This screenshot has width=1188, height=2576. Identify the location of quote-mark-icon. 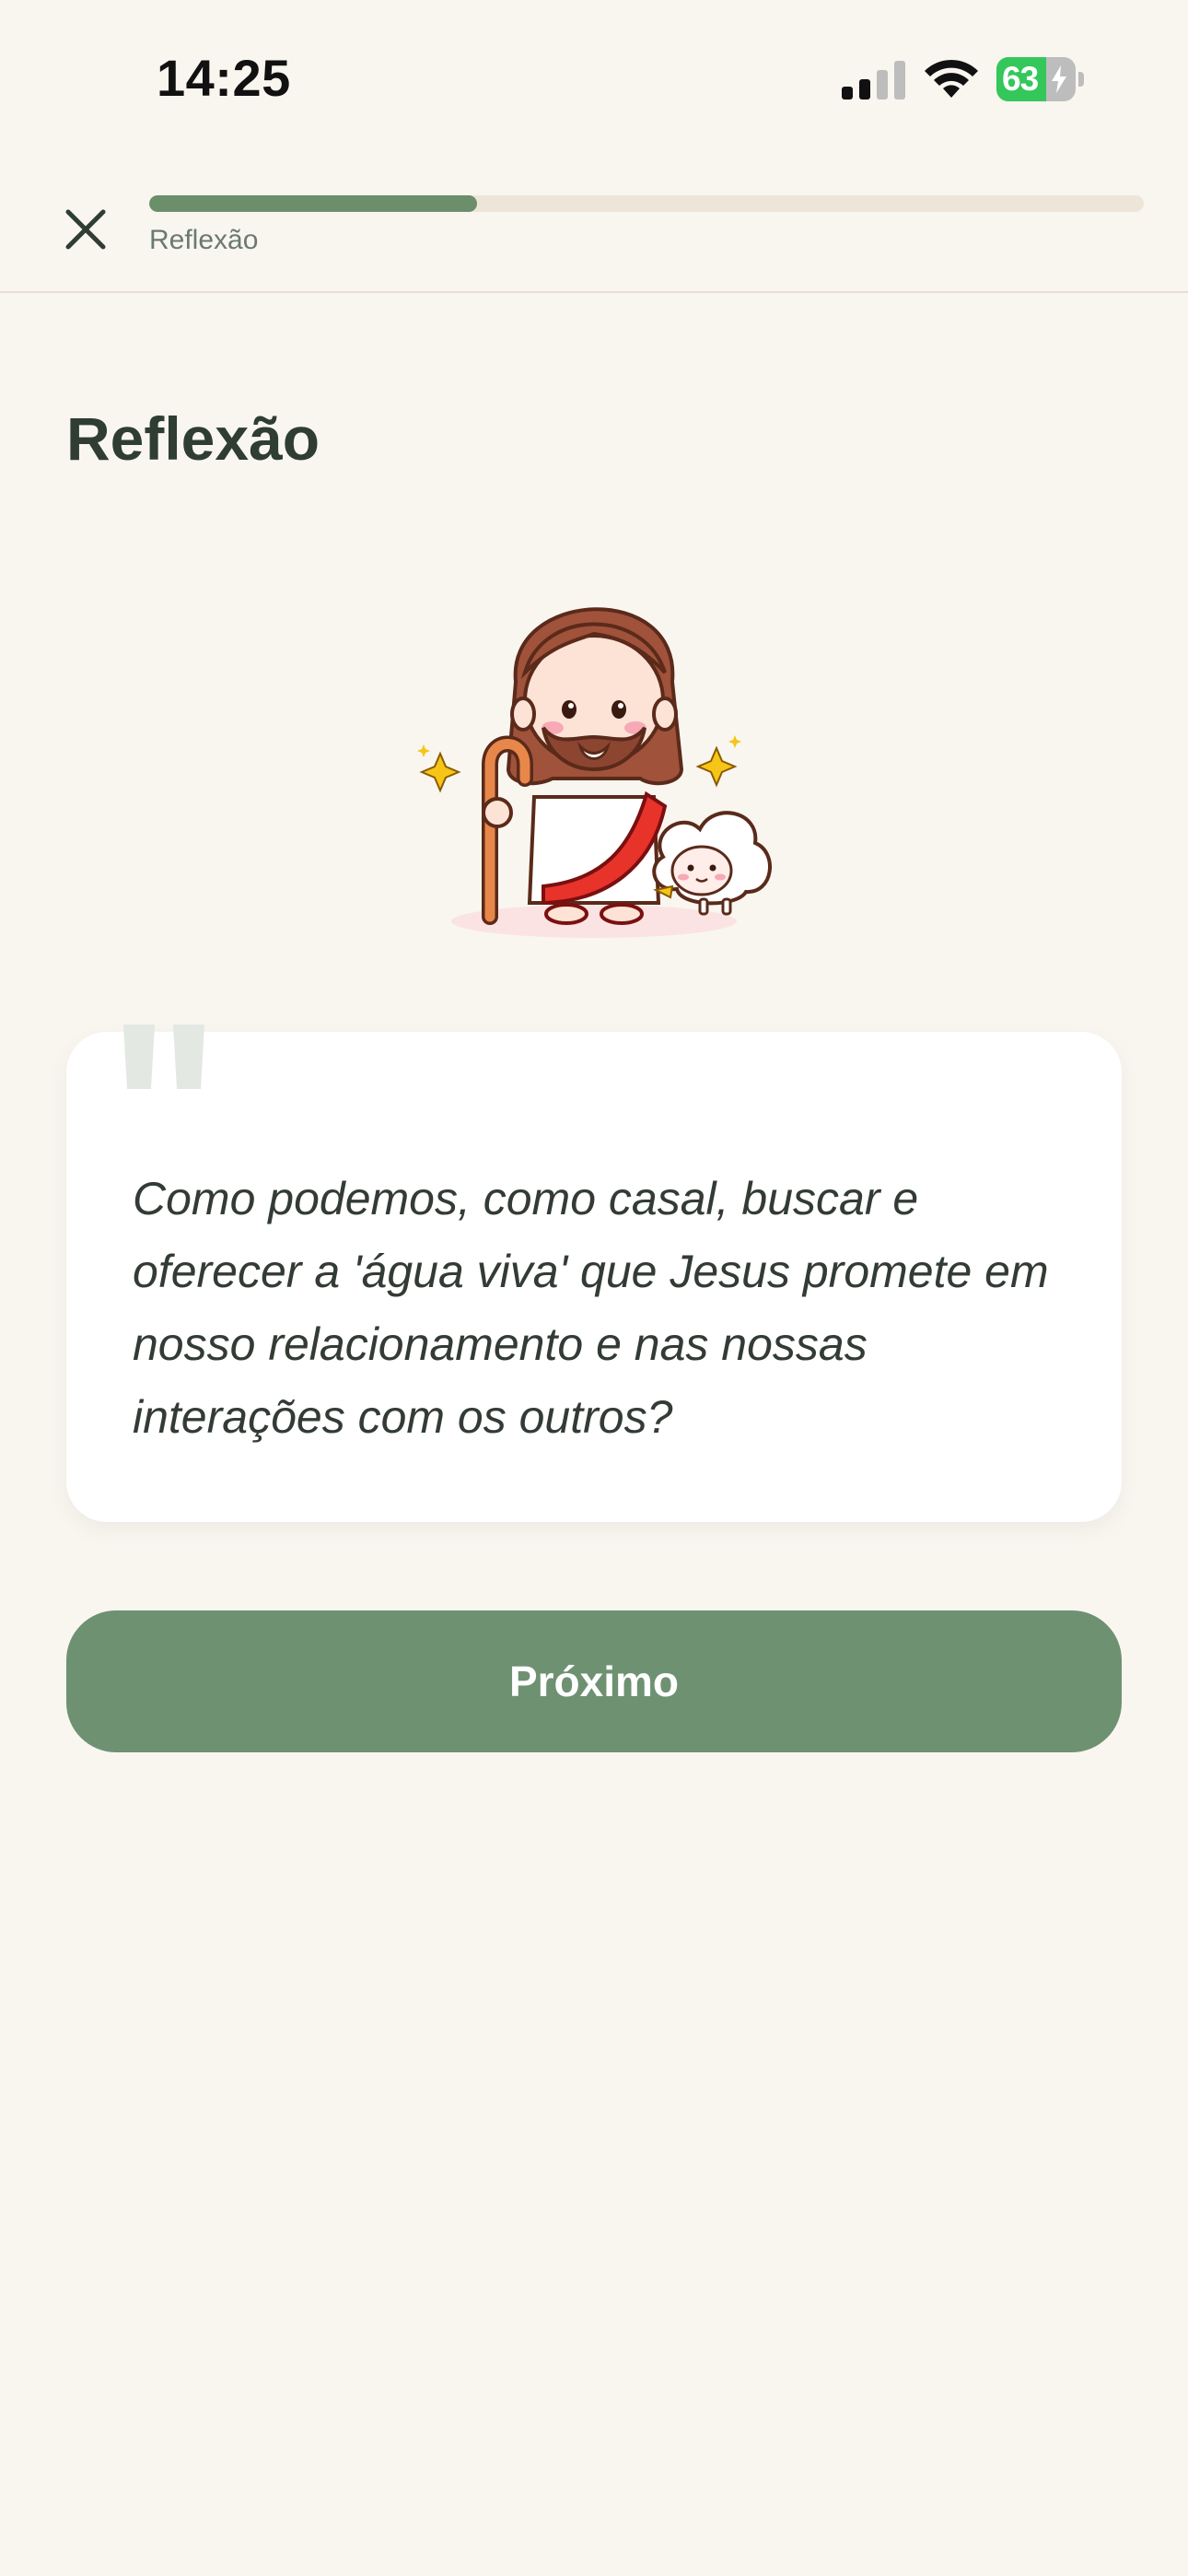
(163, 1057).